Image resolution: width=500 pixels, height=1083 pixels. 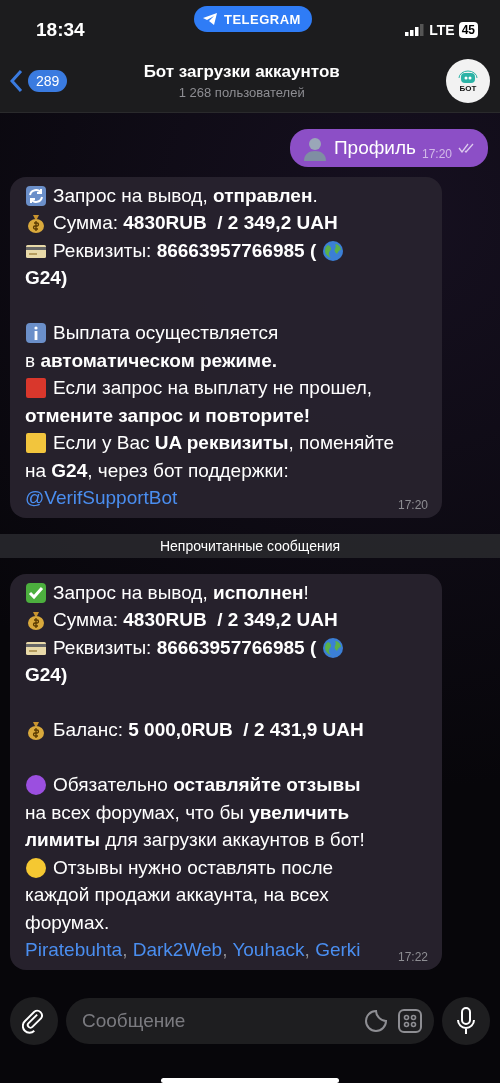 I want to click on network-label: LTE, so click(x=442, y=30).